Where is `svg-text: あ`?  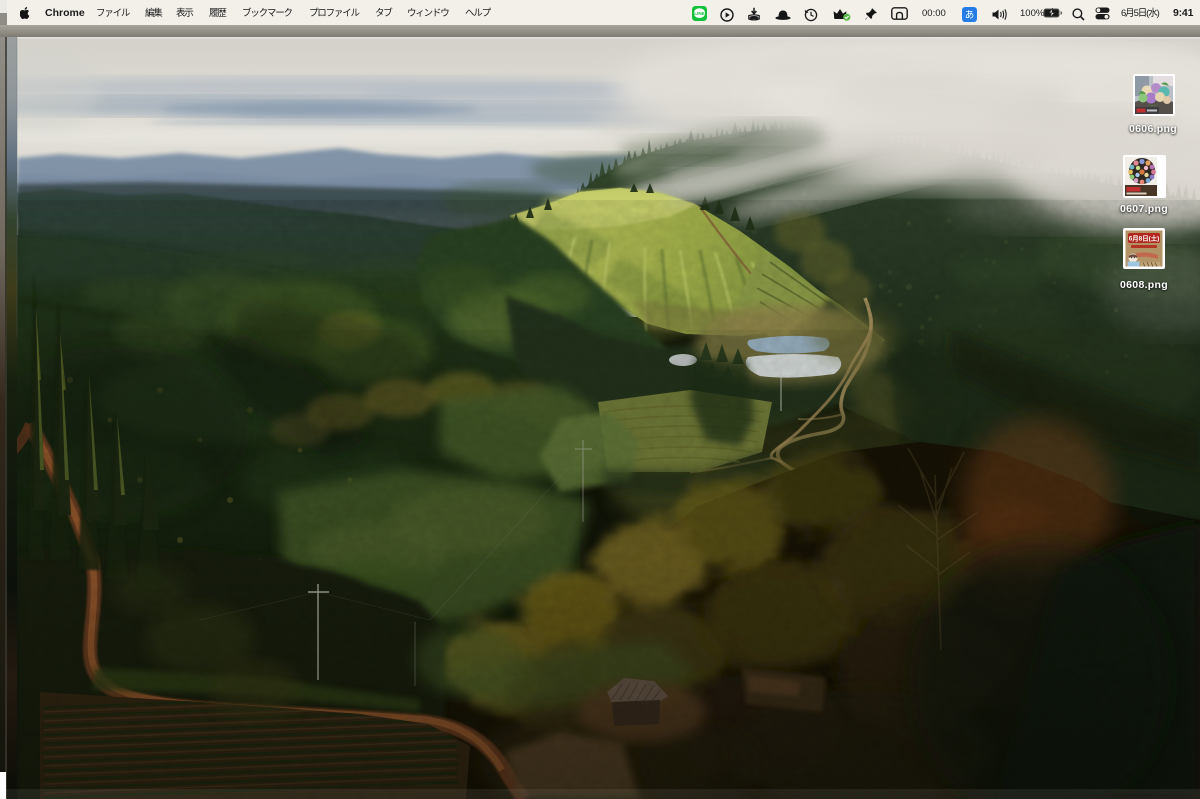 svg-text: あ is located at coordinates (970, 15).